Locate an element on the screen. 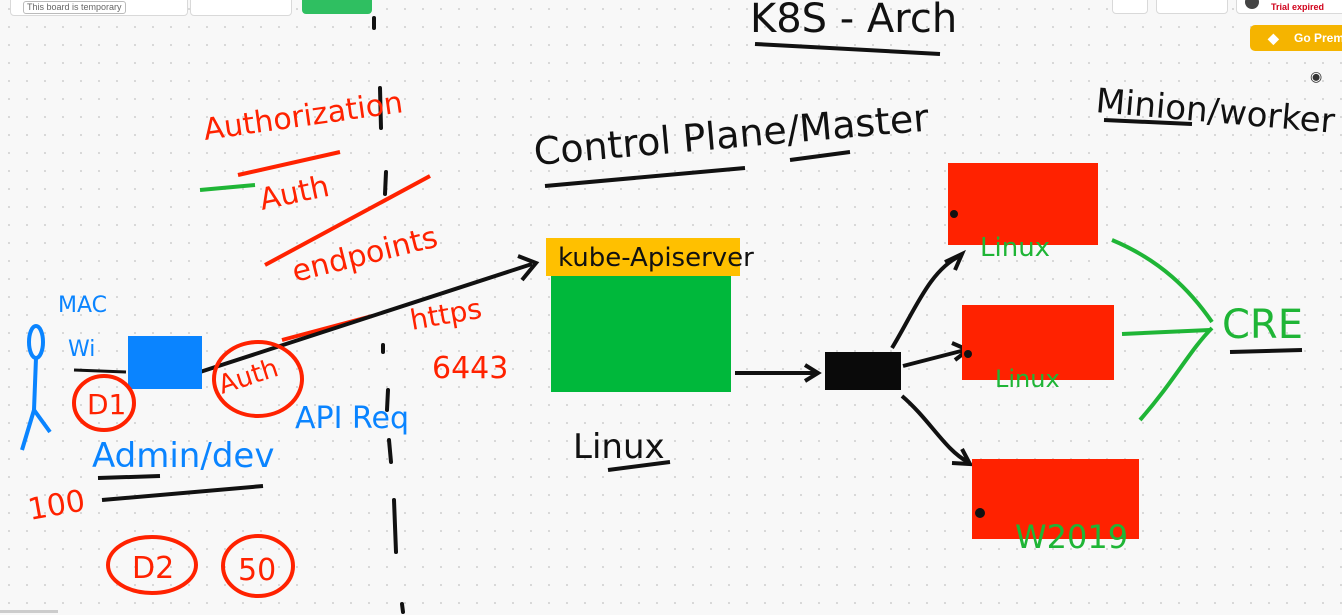  title-underline is located at coordinates (847, 49).